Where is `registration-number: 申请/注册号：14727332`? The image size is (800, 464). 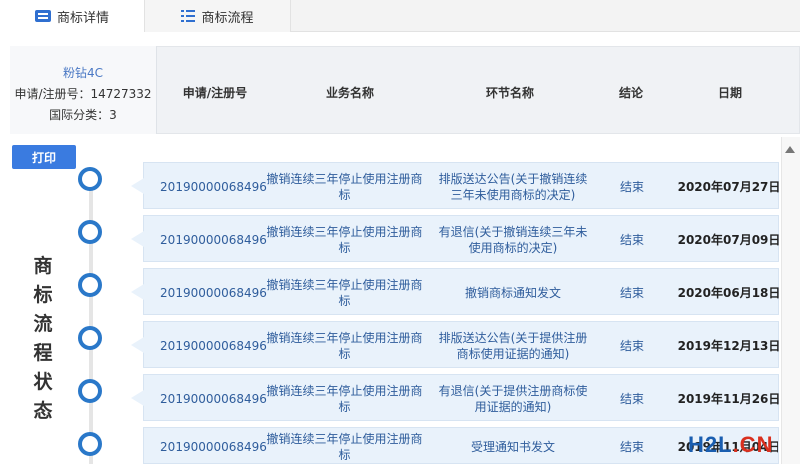
registration-number: 申请/注册号：14727332 is located at coordinates (83, 94).